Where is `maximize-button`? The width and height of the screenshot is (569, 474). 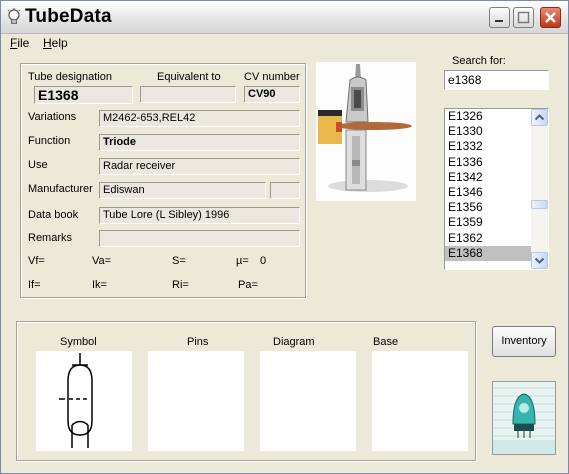 maximize-button is located at coordinates (523, 17).